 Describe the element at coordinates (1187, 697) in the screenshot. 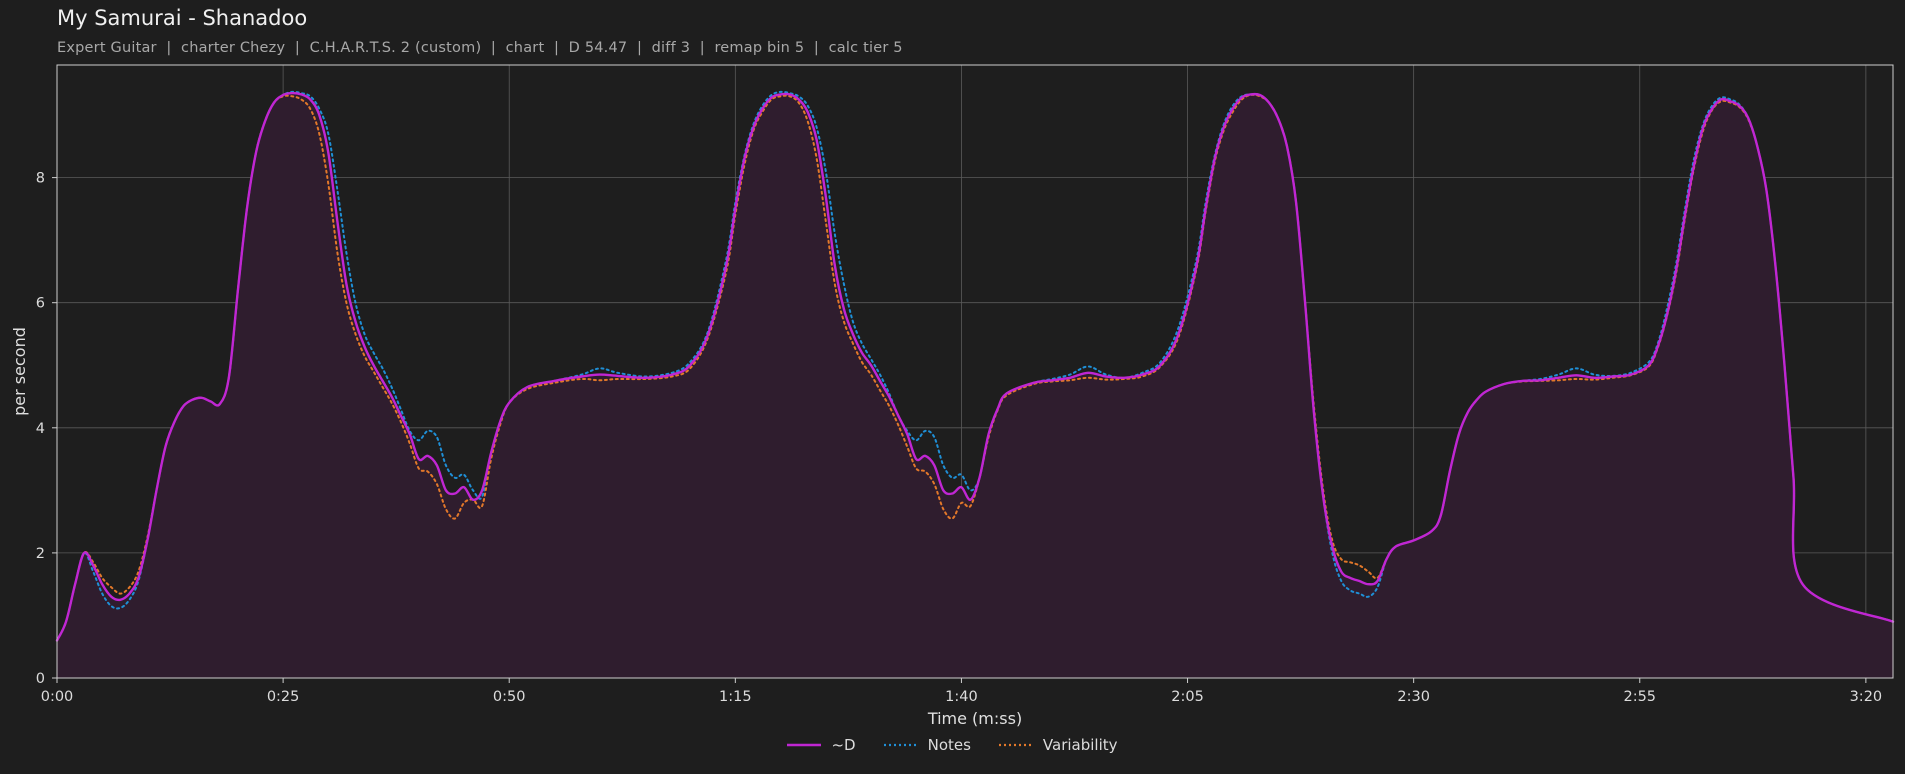

I see `x-tick-label: 2:05` at that location.